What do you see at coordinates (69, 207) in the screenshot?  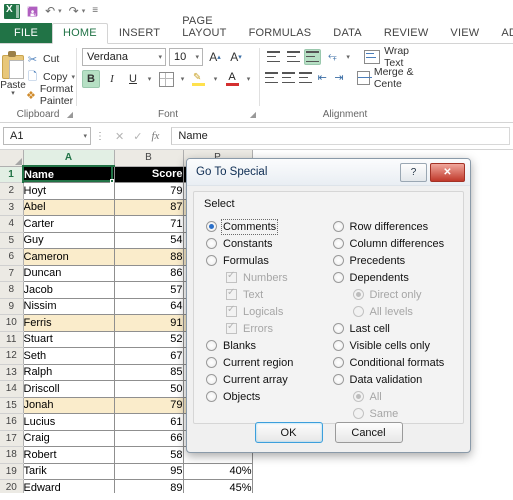 I see `cell: Abel` at bounding box center [69, 207].